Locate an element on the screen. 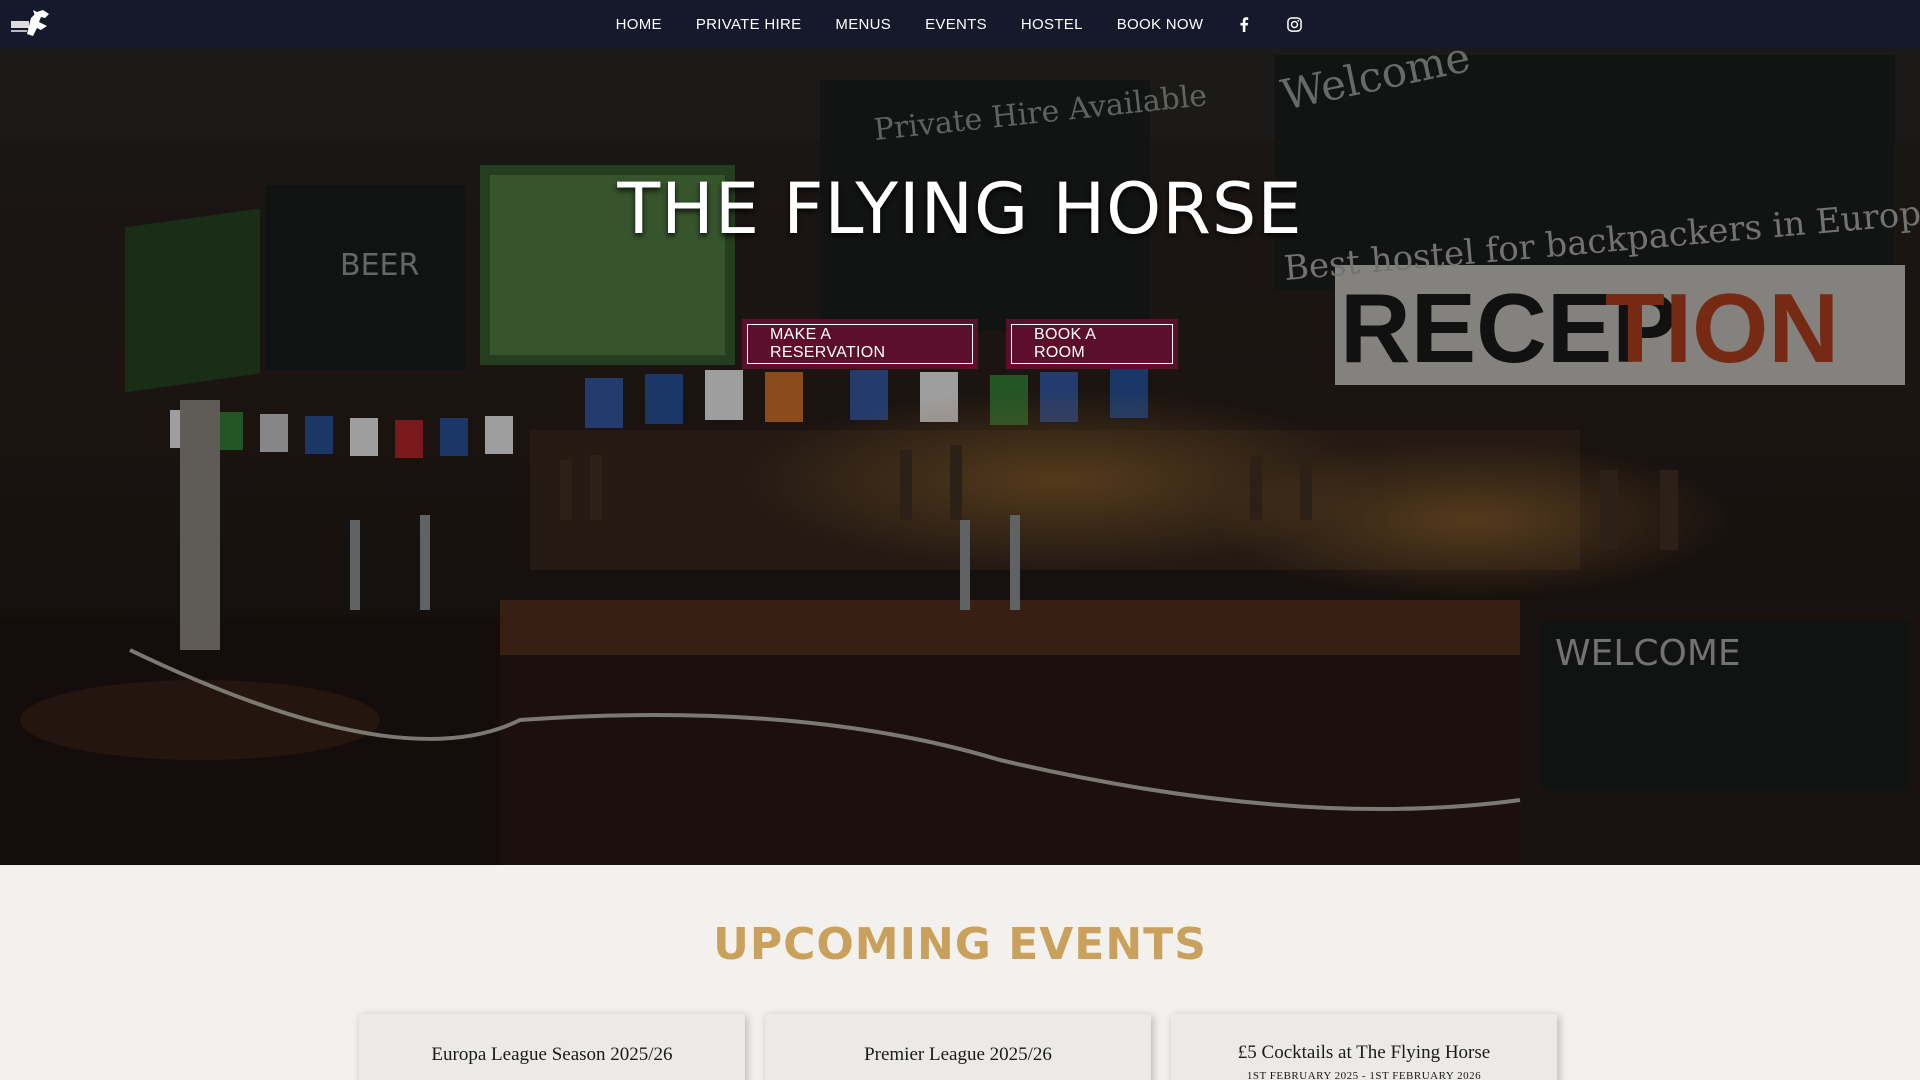 The image size is (1920, 1080). instagram-icon is located at coordinates (1295, 24).